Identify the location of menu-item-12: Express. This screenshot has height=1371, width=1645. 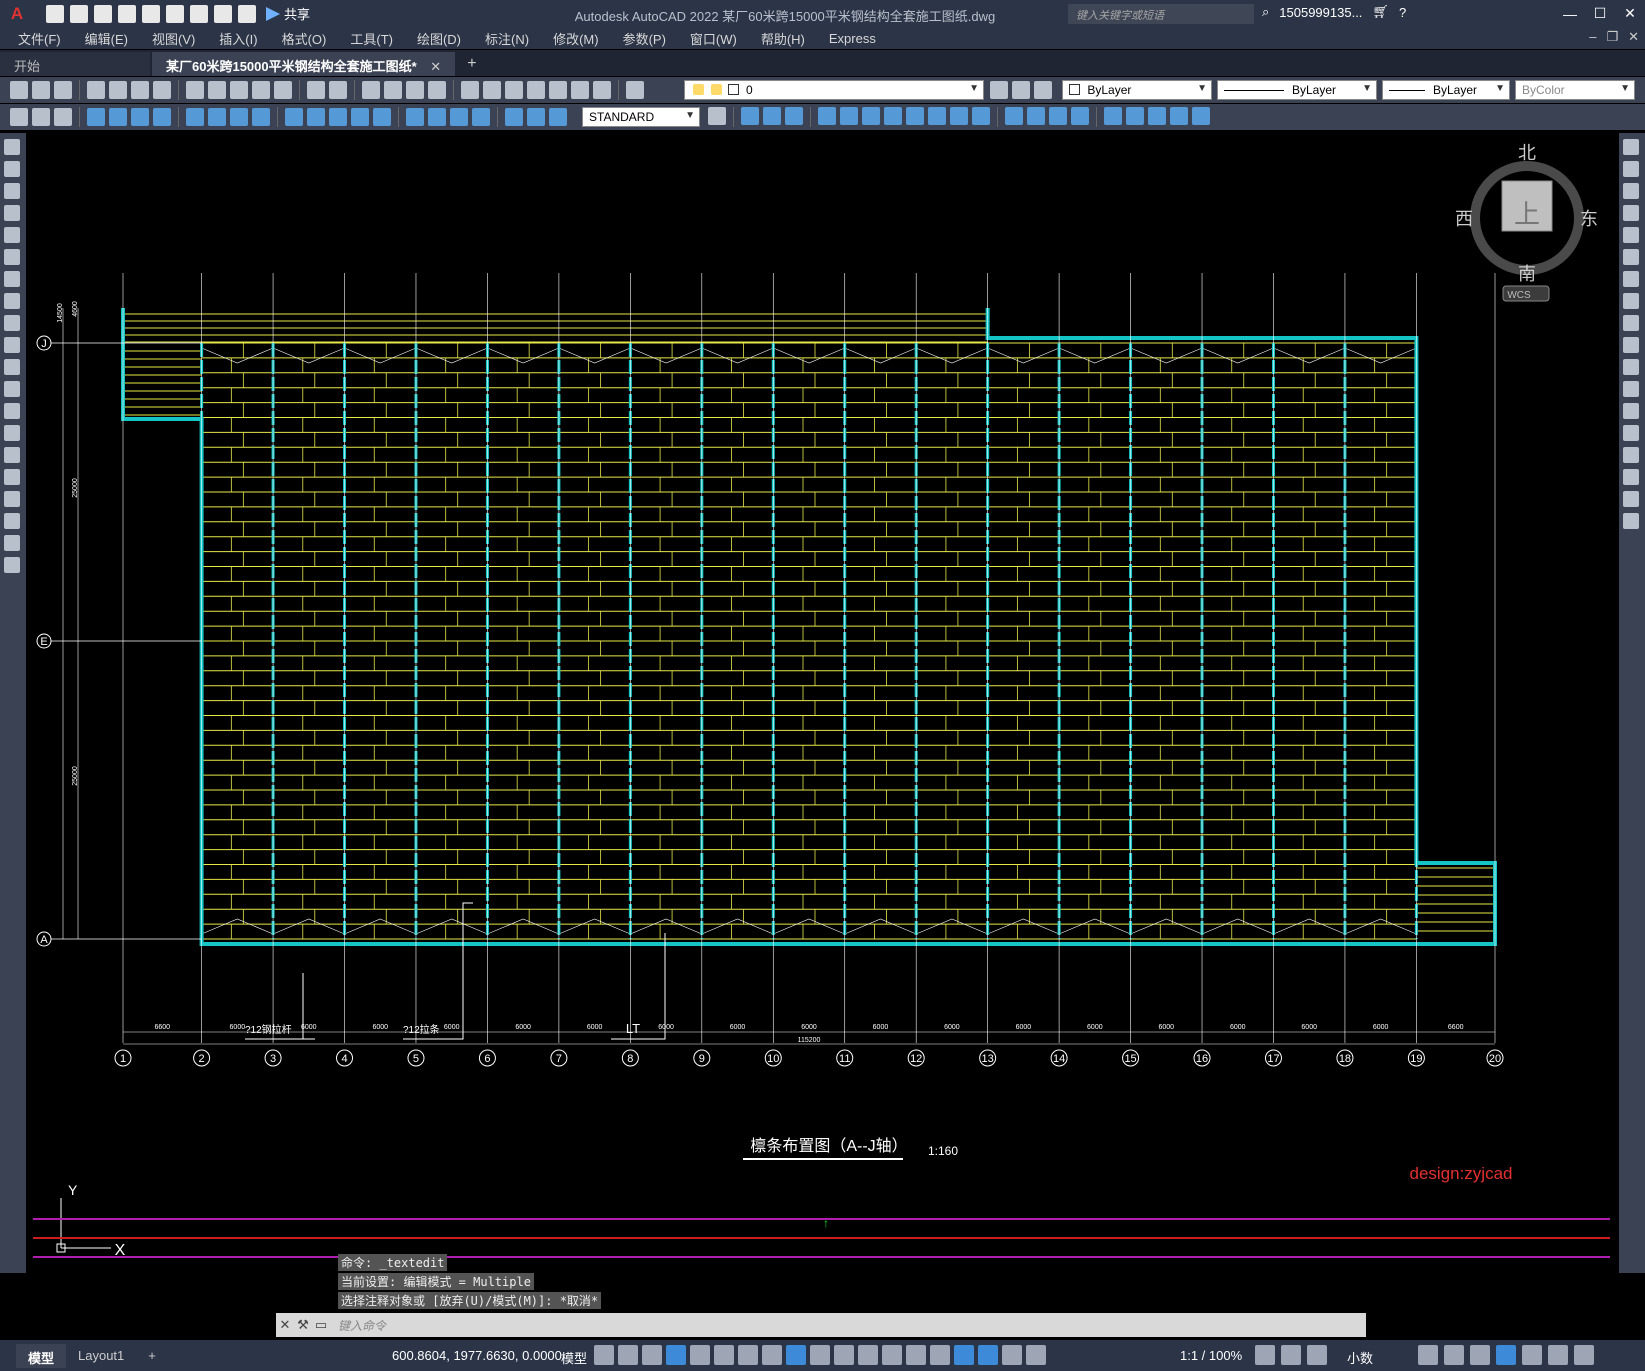
(852, 38).